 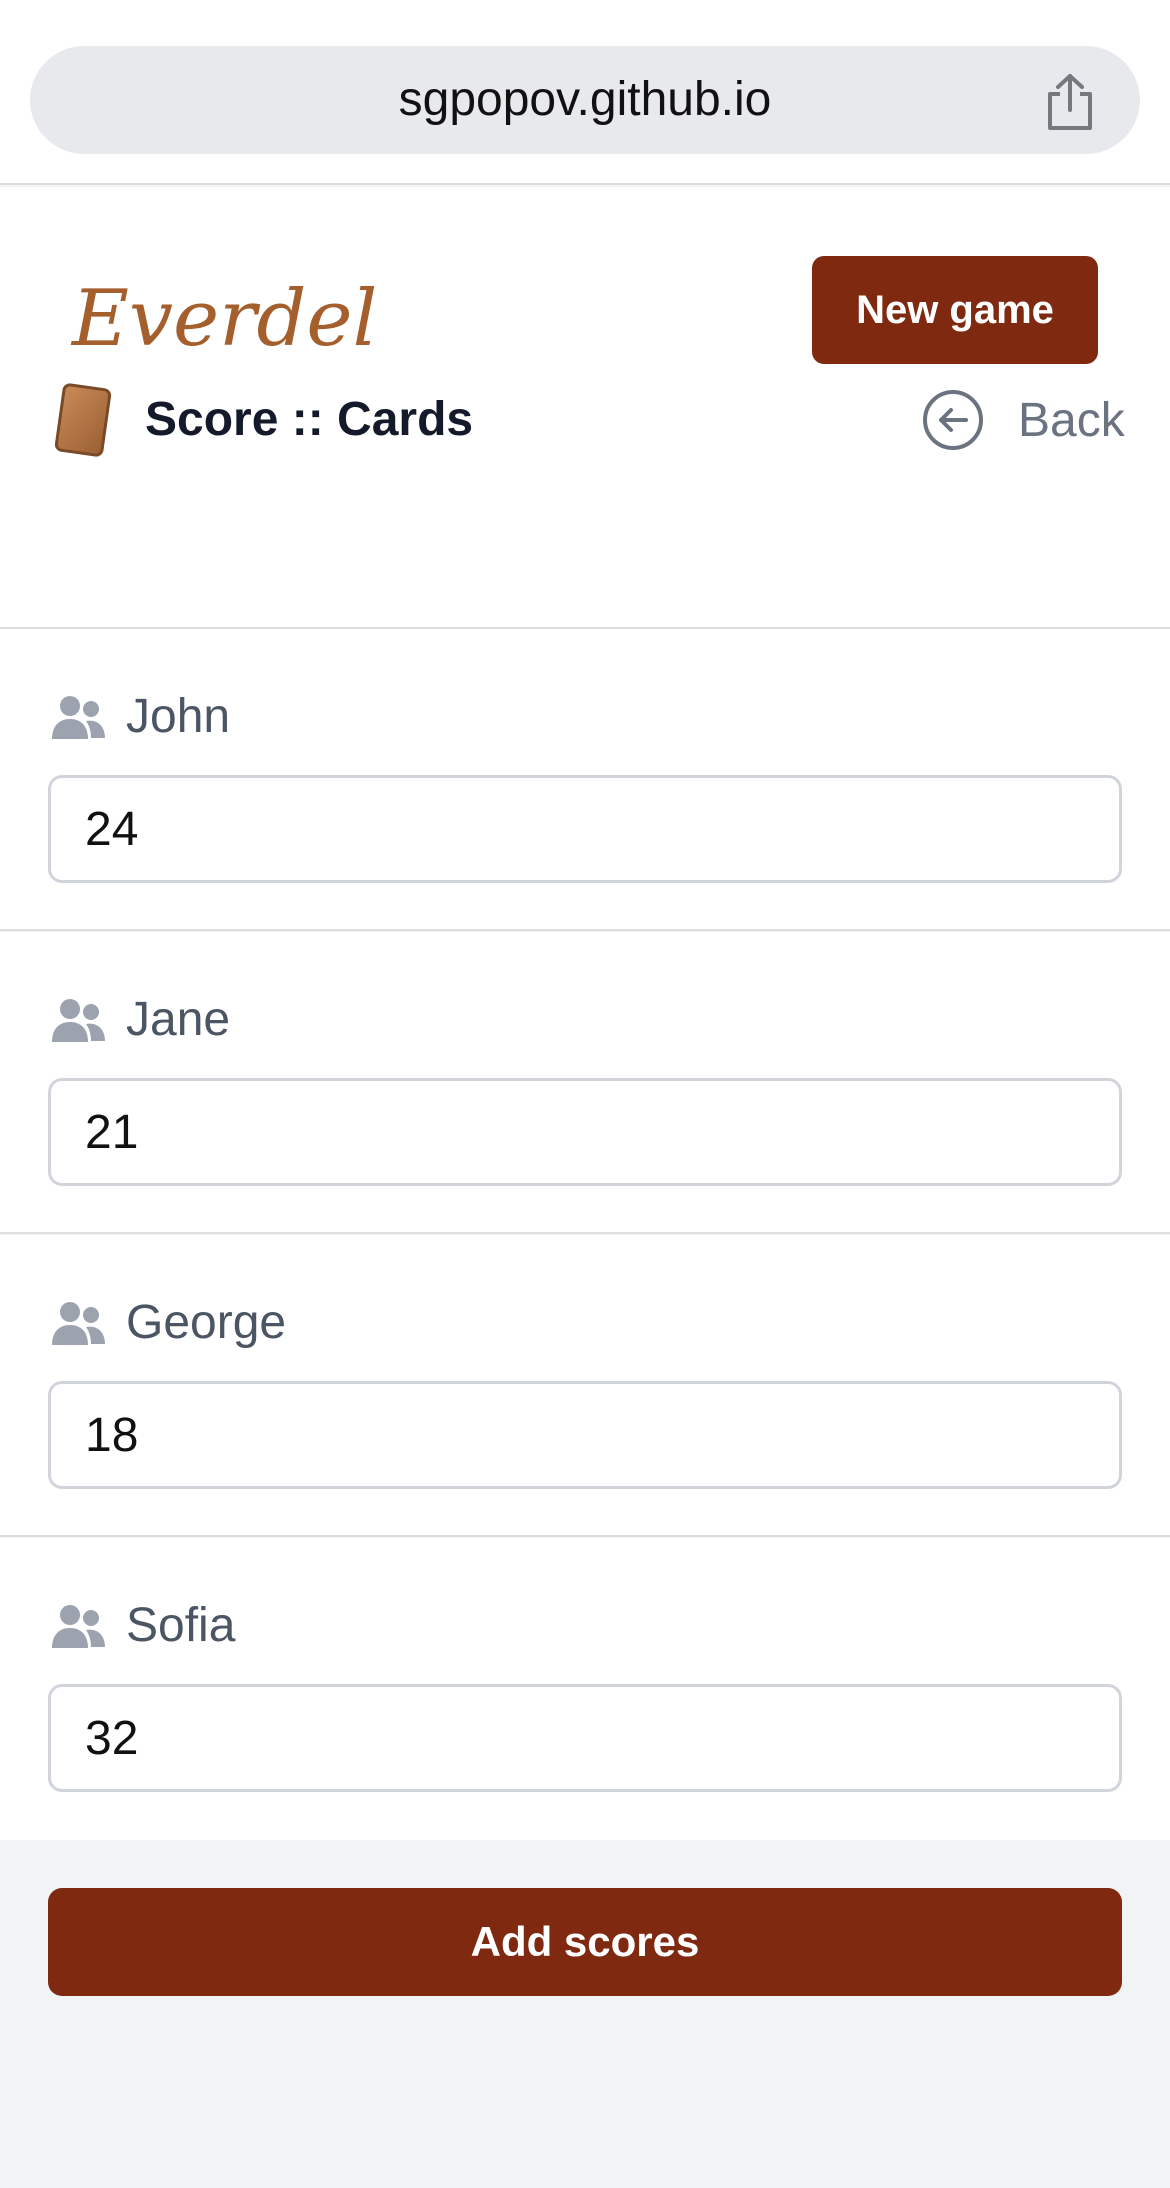 What do you see at coordinates (309, 419) in the screenshot?
I see `page-title: Score :: Cards` at bounding box center [309, 419].